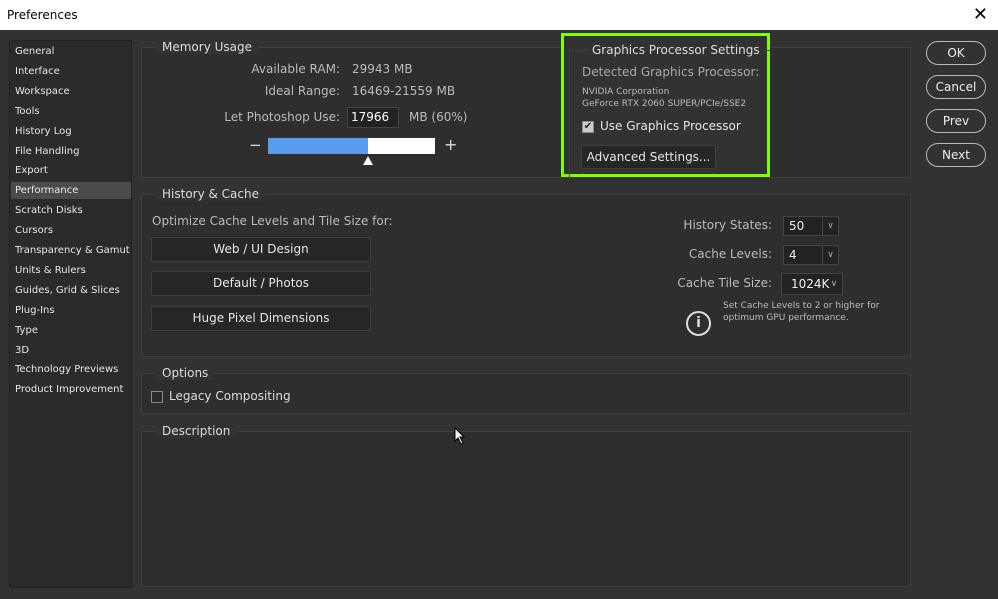 This screenshot has width=998, height=599. What do you see at coordinates (71, 230) in the screenshot?
I see `sidebar-item-cursors: Cursors` at bounding box center [71, 230].